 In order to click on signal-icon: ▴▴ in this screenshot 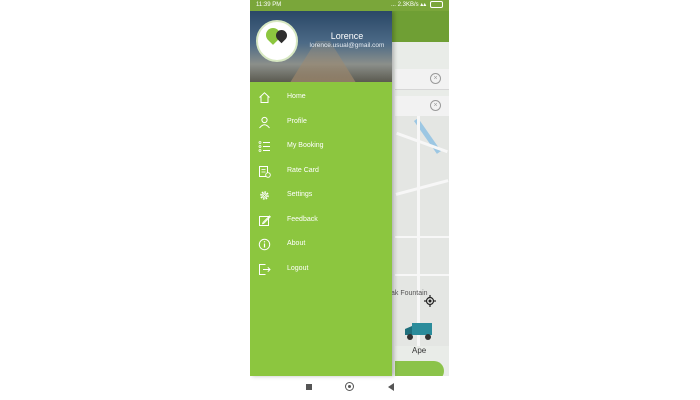, I will do `click(423, 5)`.